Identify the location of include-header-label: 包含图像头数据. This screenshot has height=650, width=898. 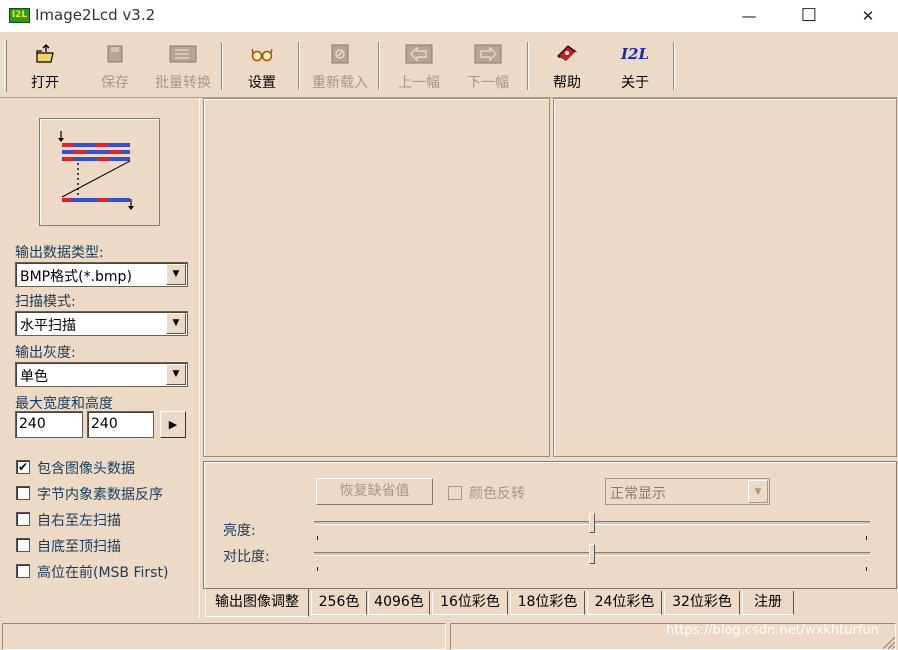
(86, 469).